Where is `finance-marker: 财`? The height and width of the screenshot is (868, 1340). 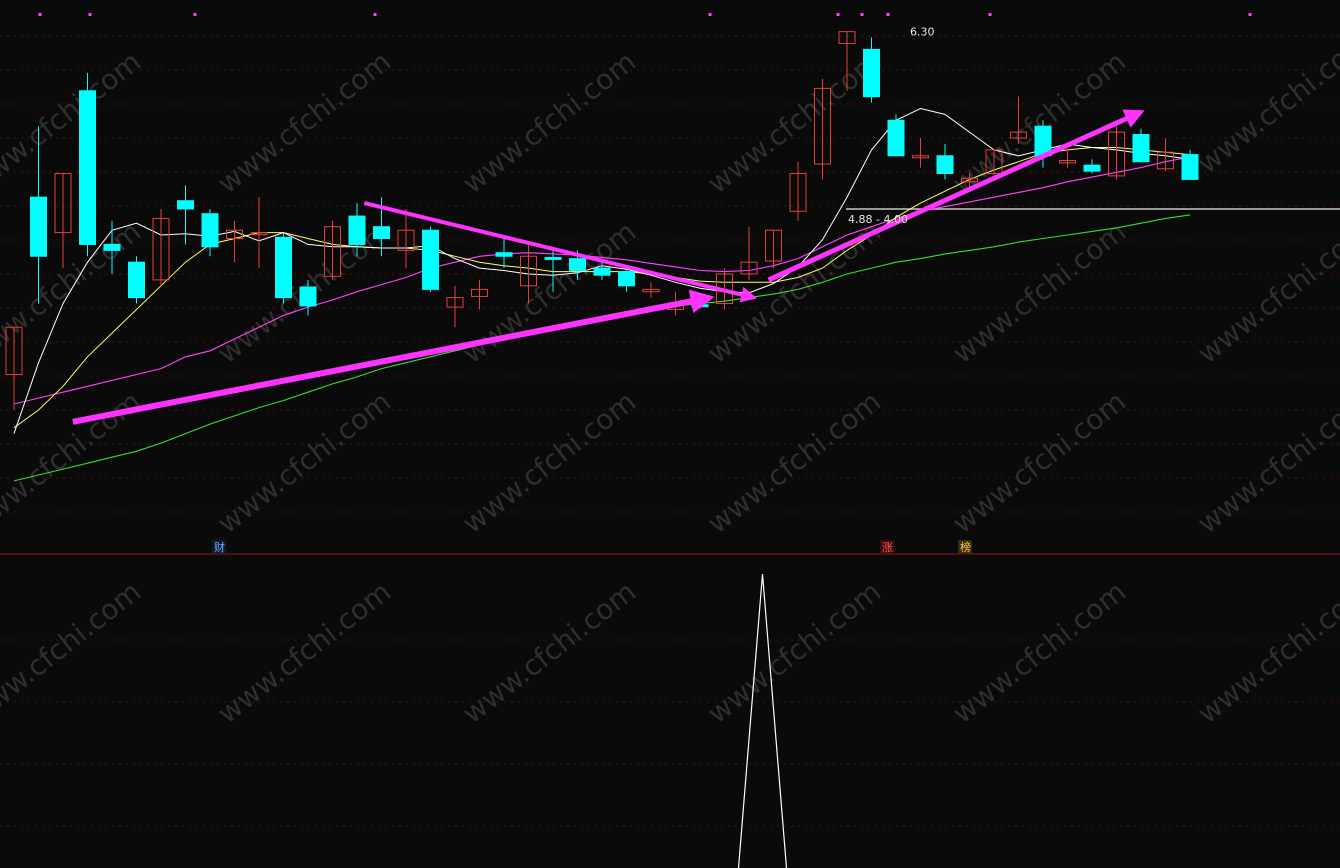
finance-marker: 财 is located at coordinates (219, 547).